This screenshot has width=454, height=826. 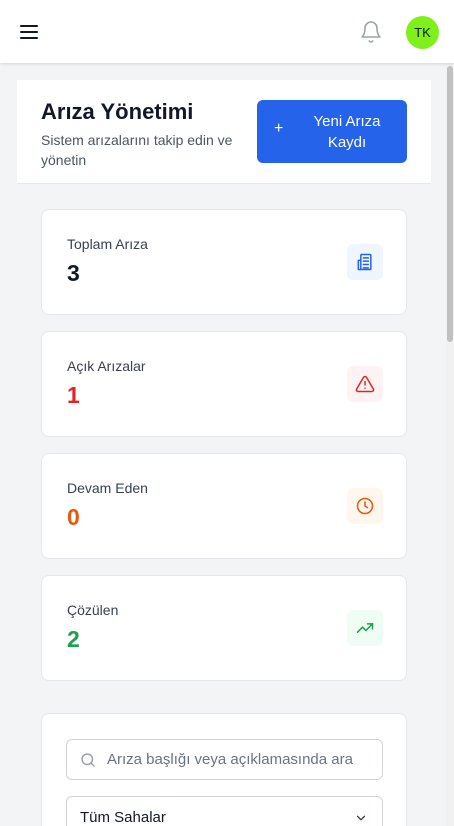 What do you see at coordinates (93, 610) in the screenshot?
I see `stat-label: Çözülen` at bounding box center [93, 610].